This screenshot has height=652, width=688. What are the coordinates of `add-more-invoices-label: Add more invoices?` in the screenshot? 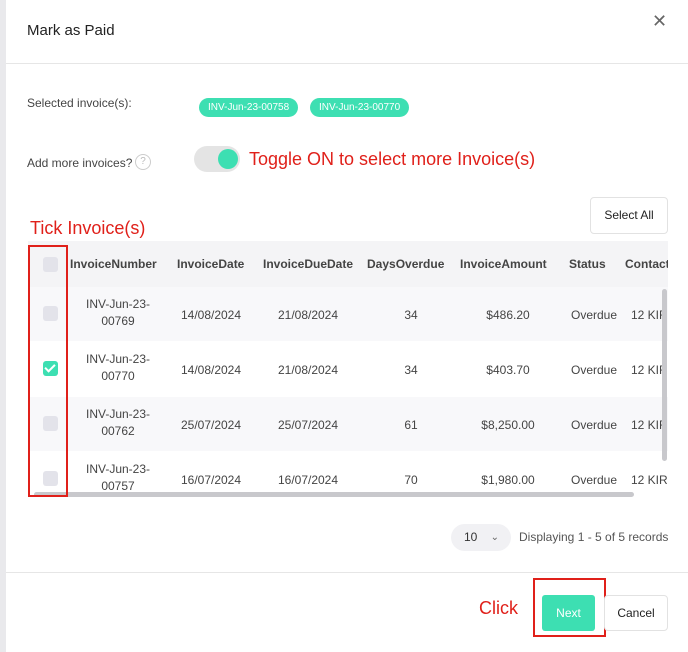 It's located at (80, 163).